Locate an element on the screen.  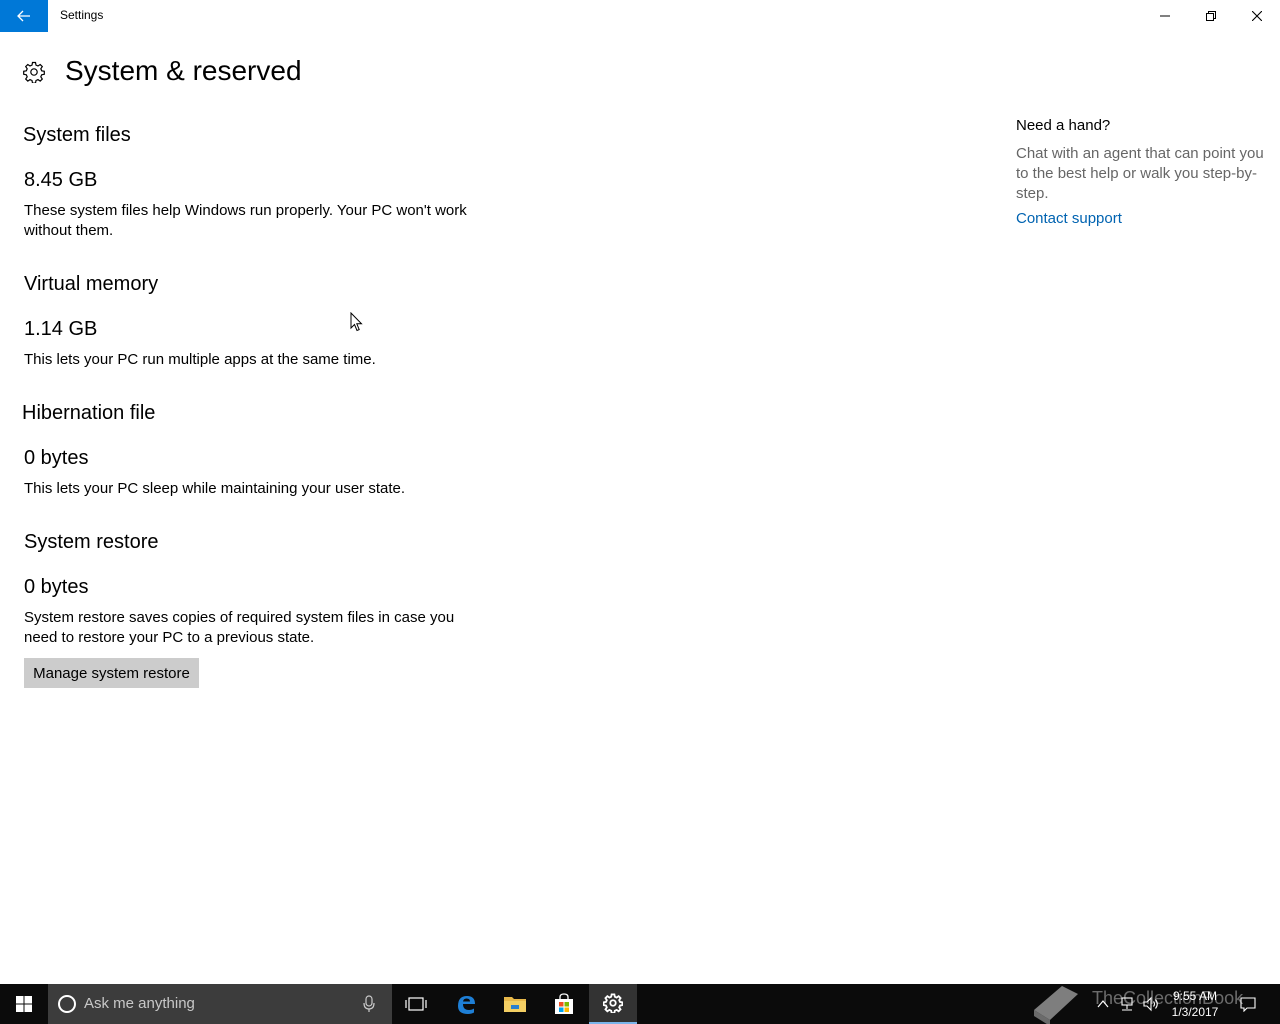
close-icon is located at coordinates (1257, 16).